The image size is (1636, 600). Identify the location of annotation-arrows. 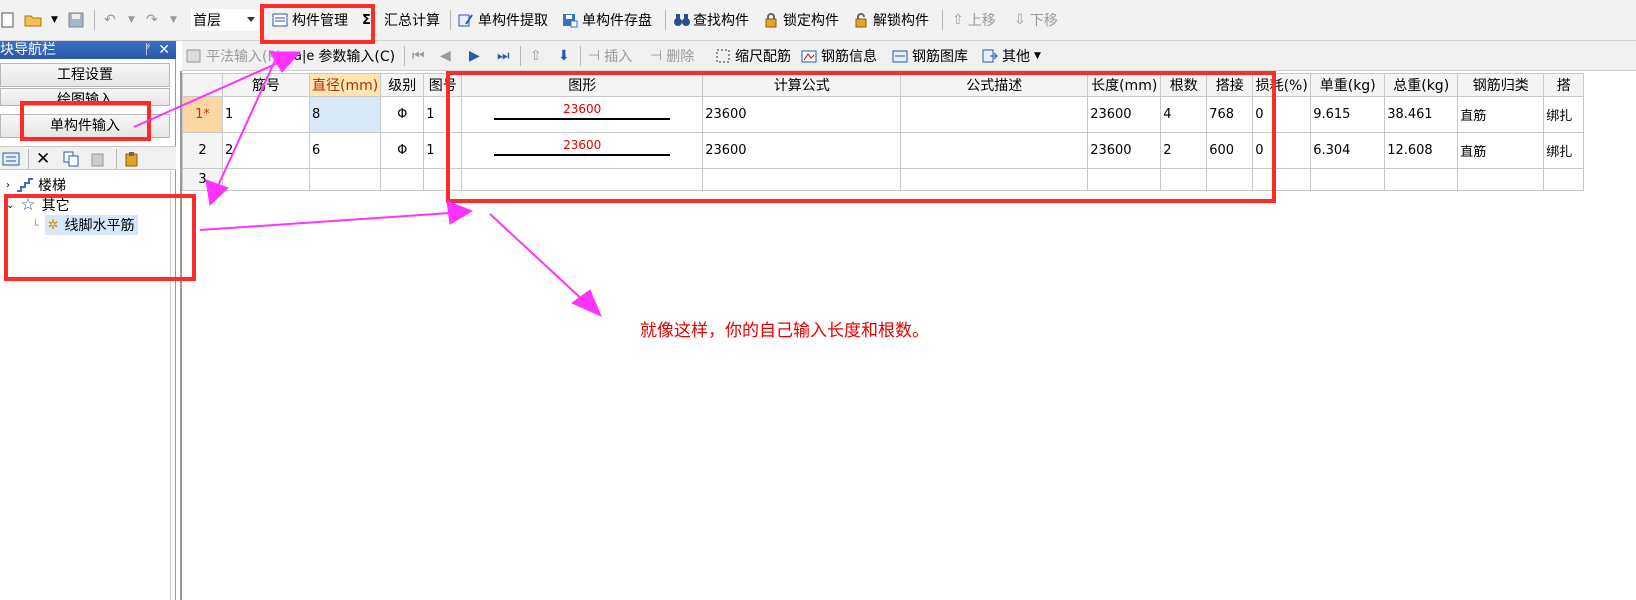
(367, 184).